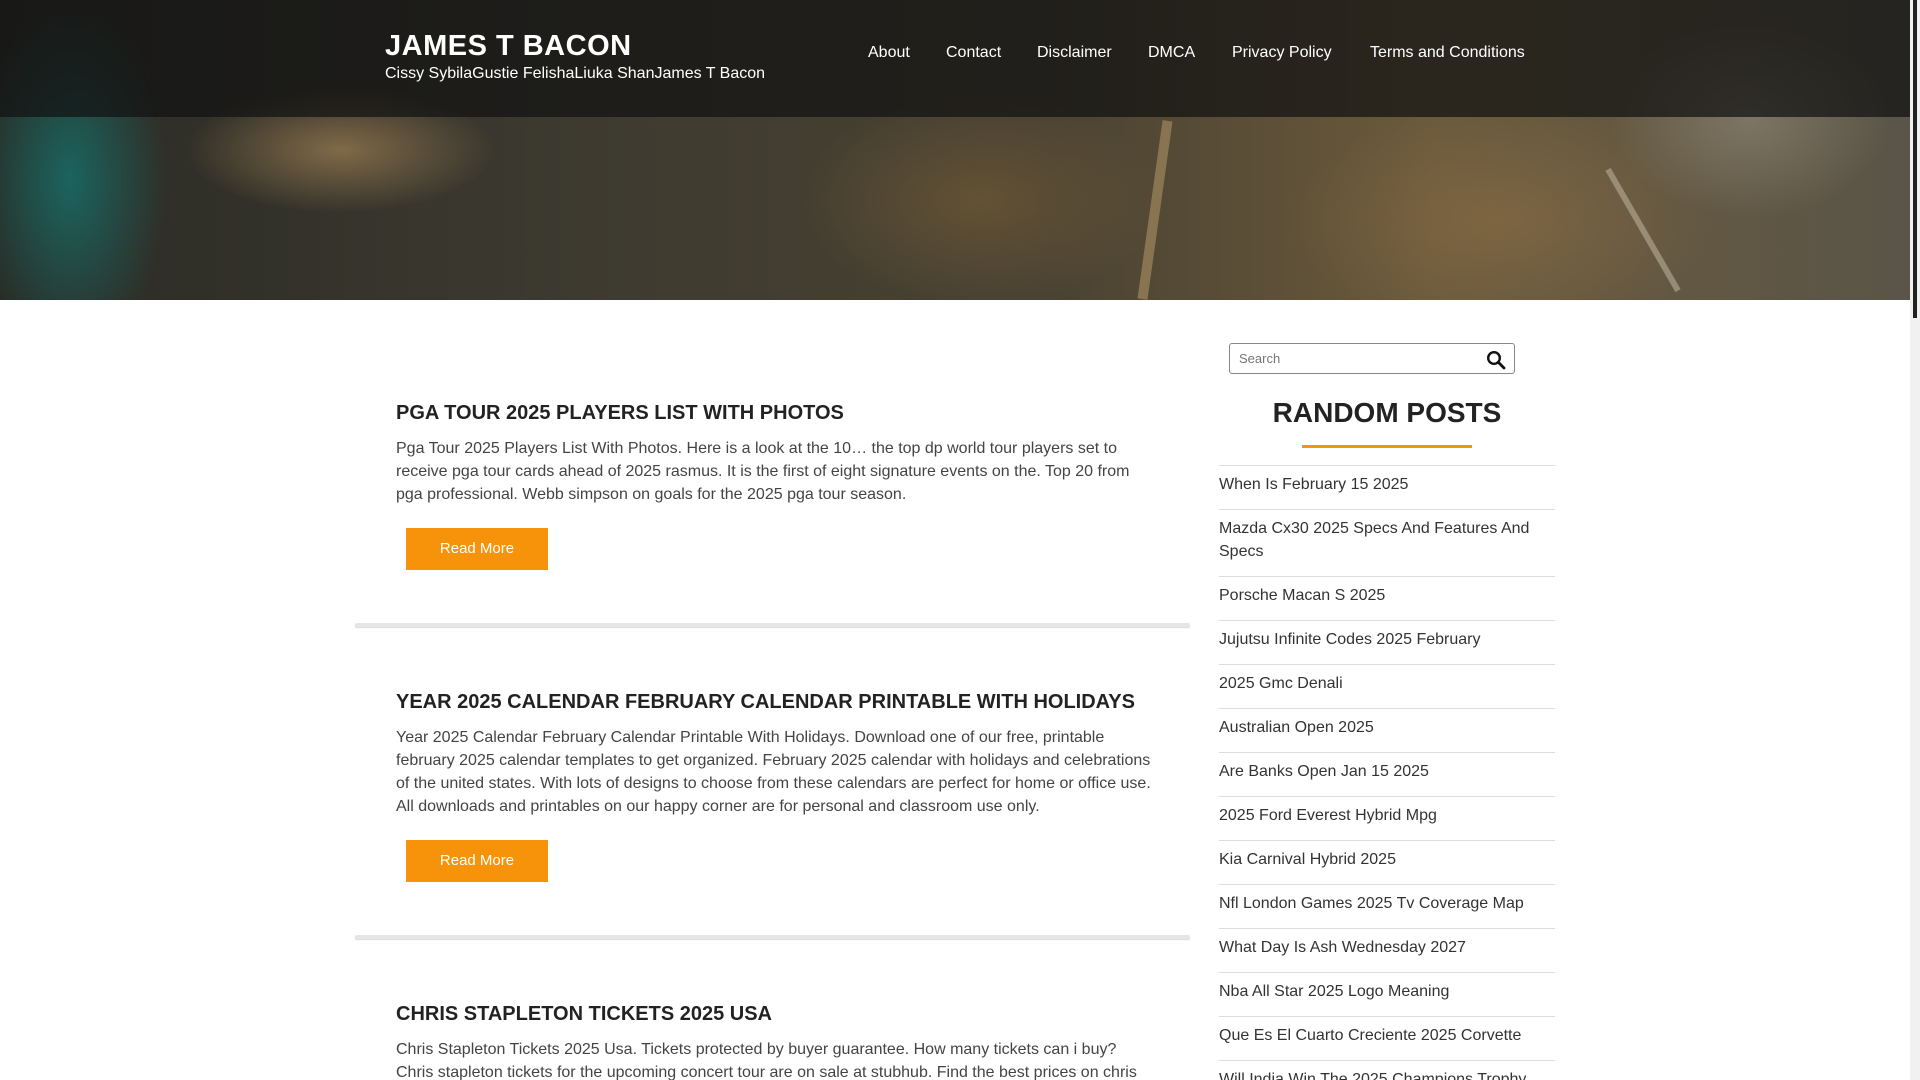  I want to click on search-icon, so click(1496, 360).